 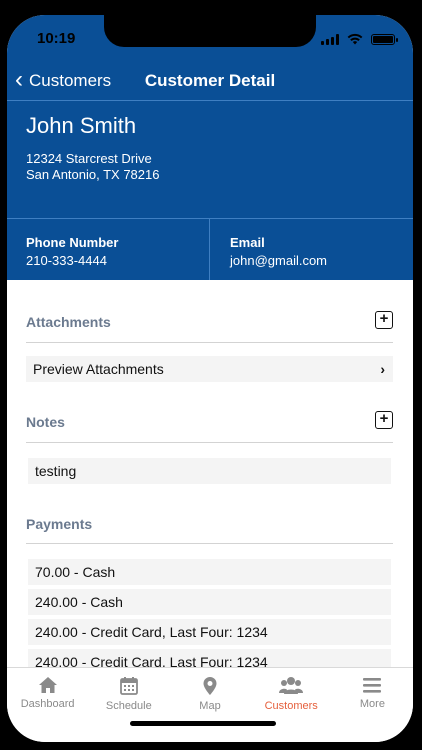 What do you see at coordinates (210, 31) in the screenshot?
I see `notch` at bounding box center [210, 31].